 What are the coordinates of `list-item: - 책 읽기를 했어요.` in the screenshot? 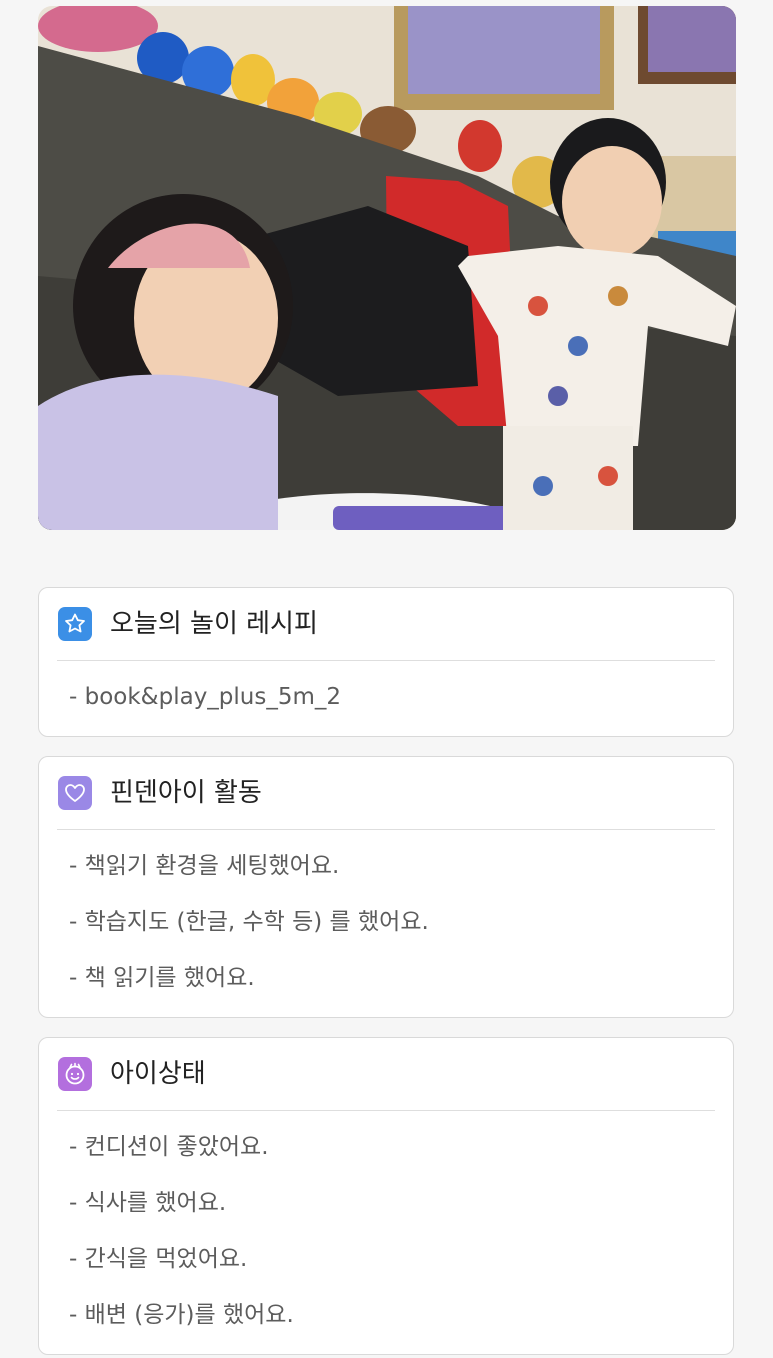 It's located at (162, 978).